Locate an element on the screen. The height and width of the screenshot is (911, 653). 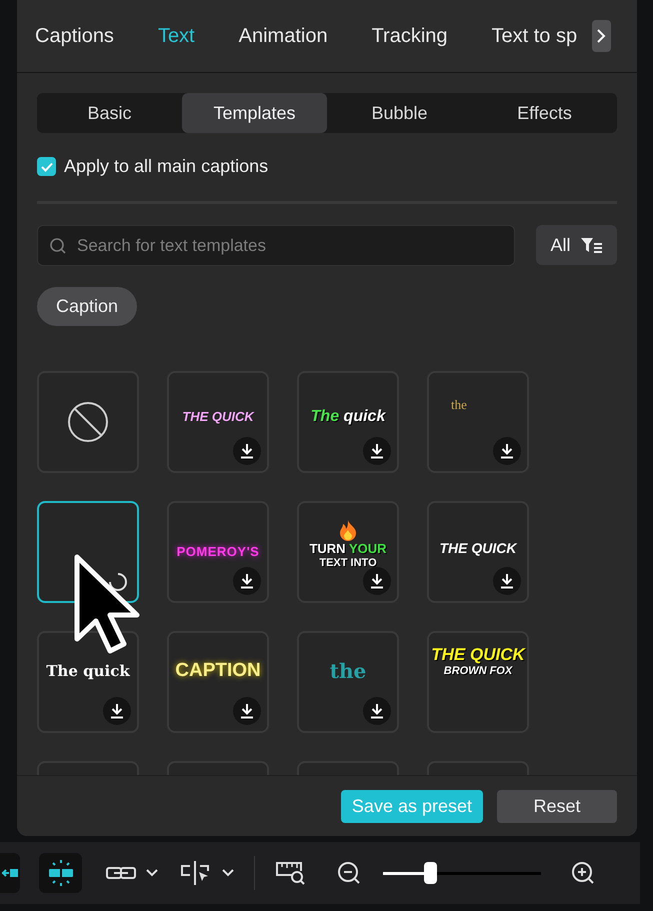
split-cursor-icon is located at coordinates (196, 873).